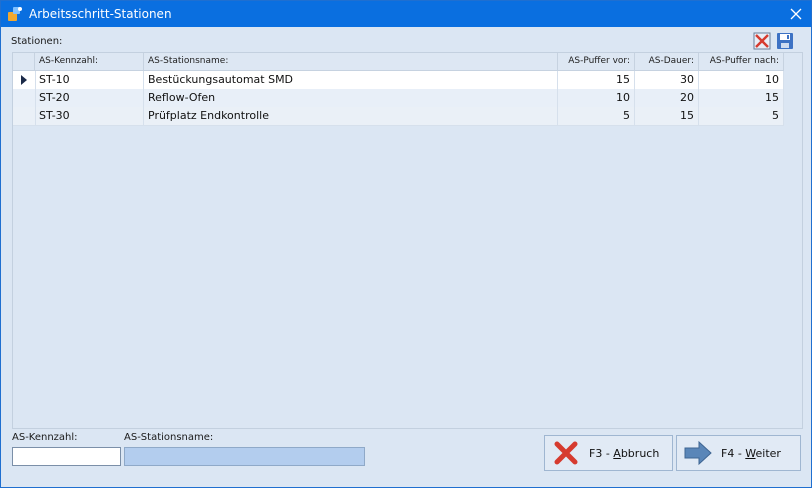  I want to click on header-indicator, so click(24, 61).